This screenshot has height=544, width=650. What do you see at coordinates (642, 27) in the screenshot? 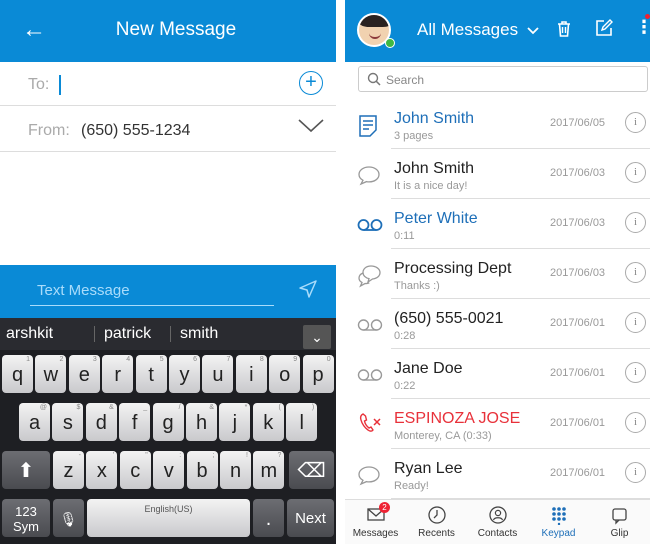
I see `more-icon: ⋮` at bounding box center [642, 27].